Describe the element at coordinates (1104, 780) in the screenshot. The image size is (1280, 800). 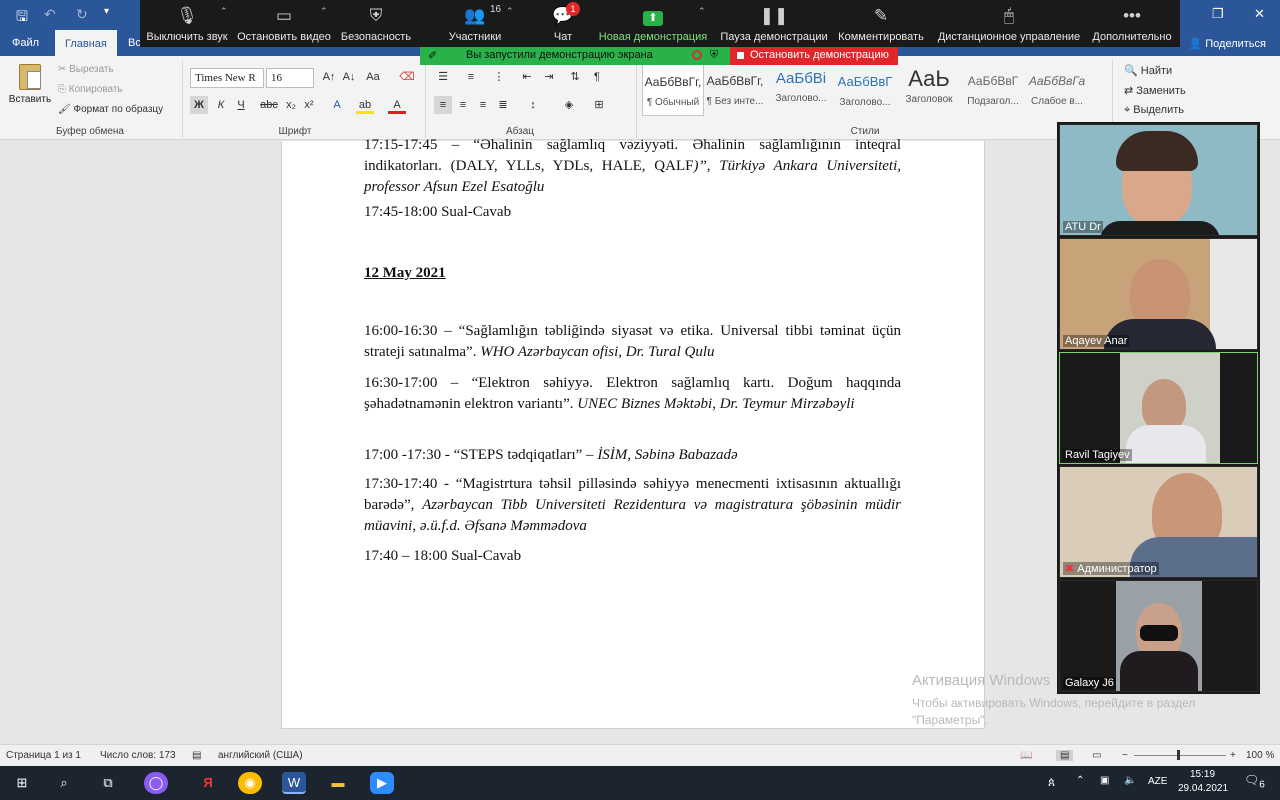
I see `network-icon: ▣` at that location.